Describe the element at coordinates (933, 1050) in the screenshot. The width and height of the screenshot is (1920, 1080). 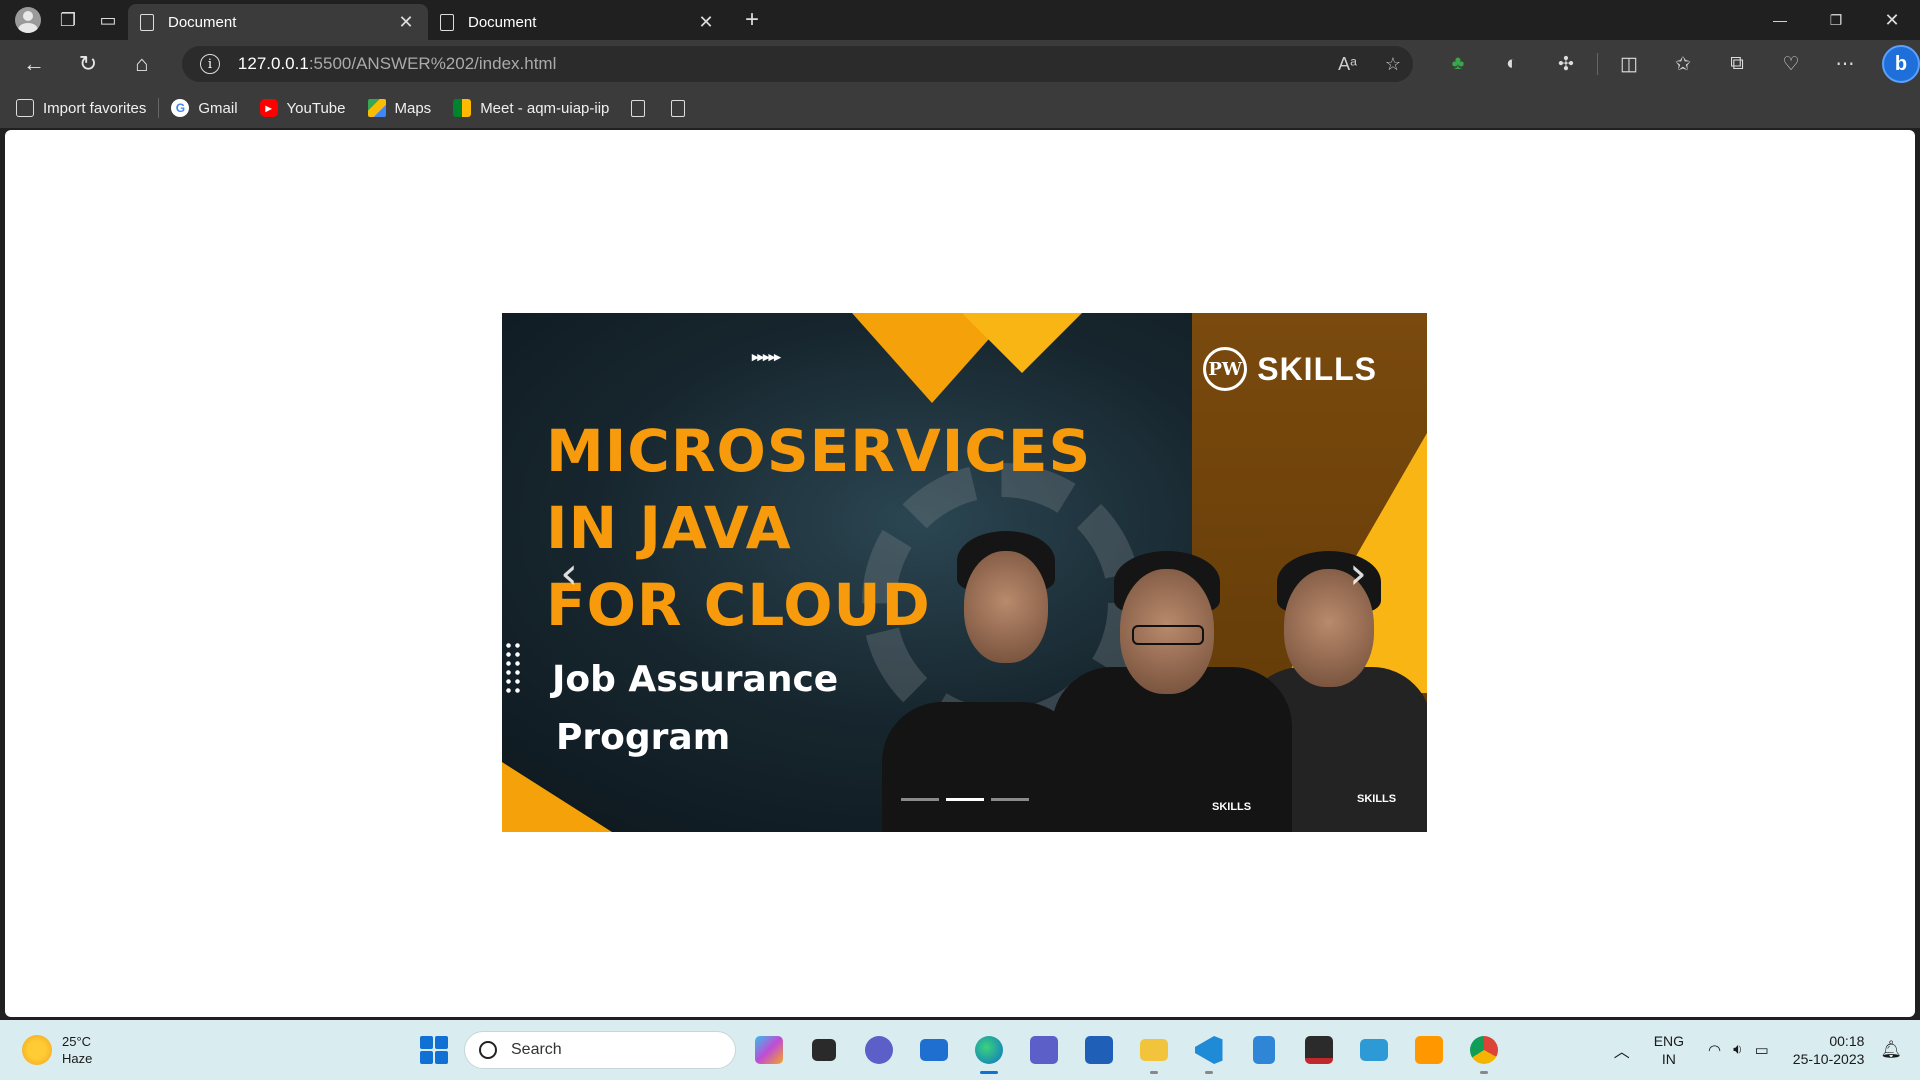
I see `mail-app-icon` at that location.